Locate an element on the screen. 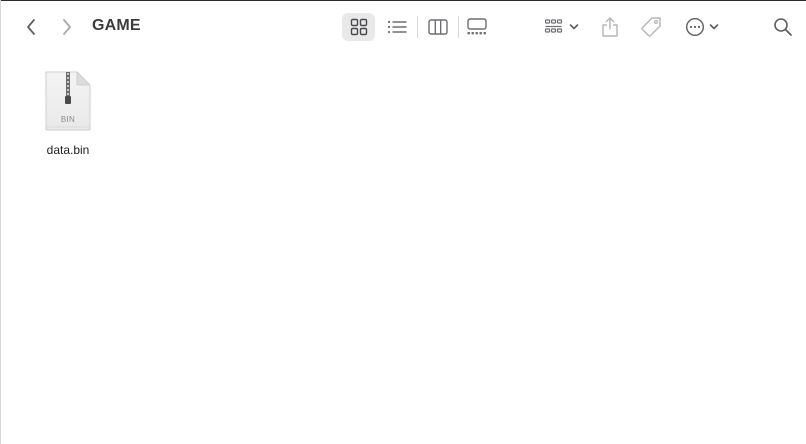 Image resolution: width=806 pixels, height=444 pixels. toolbar: GAME is located at coordinates (403, 27).